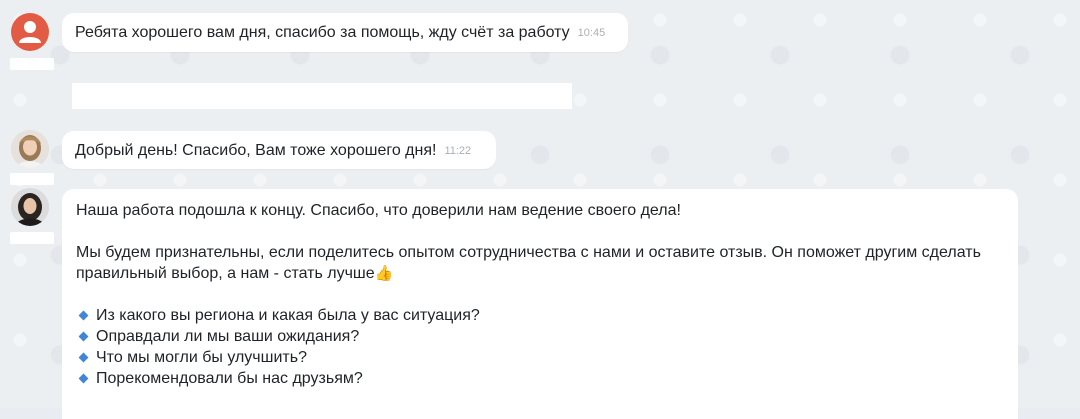 The image size is (1080, 419). What do you see at coordinates (540, 357) in the screenshot?
I see `list-item: Что мы могли бы улучшить?` at bounding box center [540, 357].